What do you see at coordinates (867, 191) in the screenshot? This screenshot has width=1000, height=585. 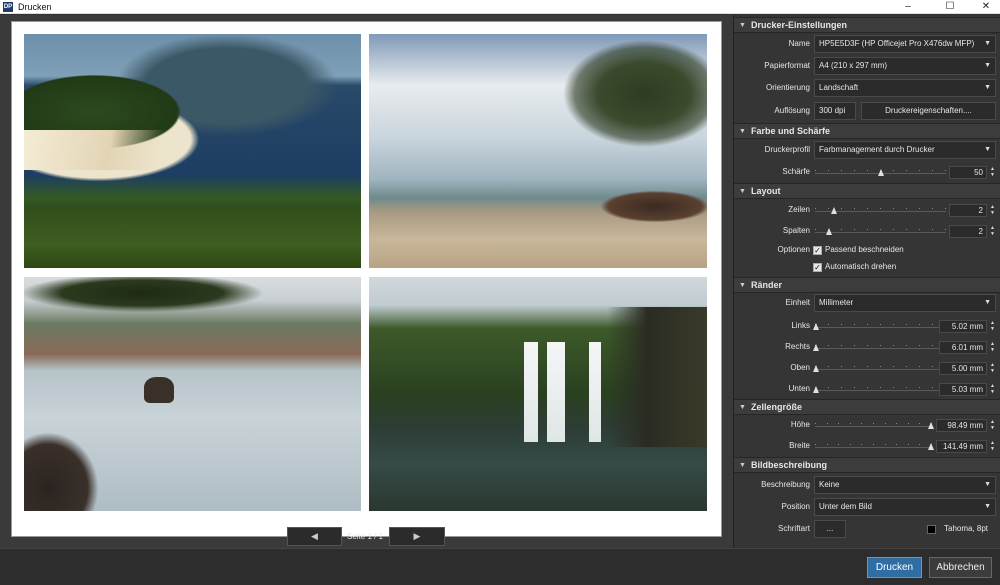 I see `section-layout: ▼ Layout` at bounding box center [867, 191].